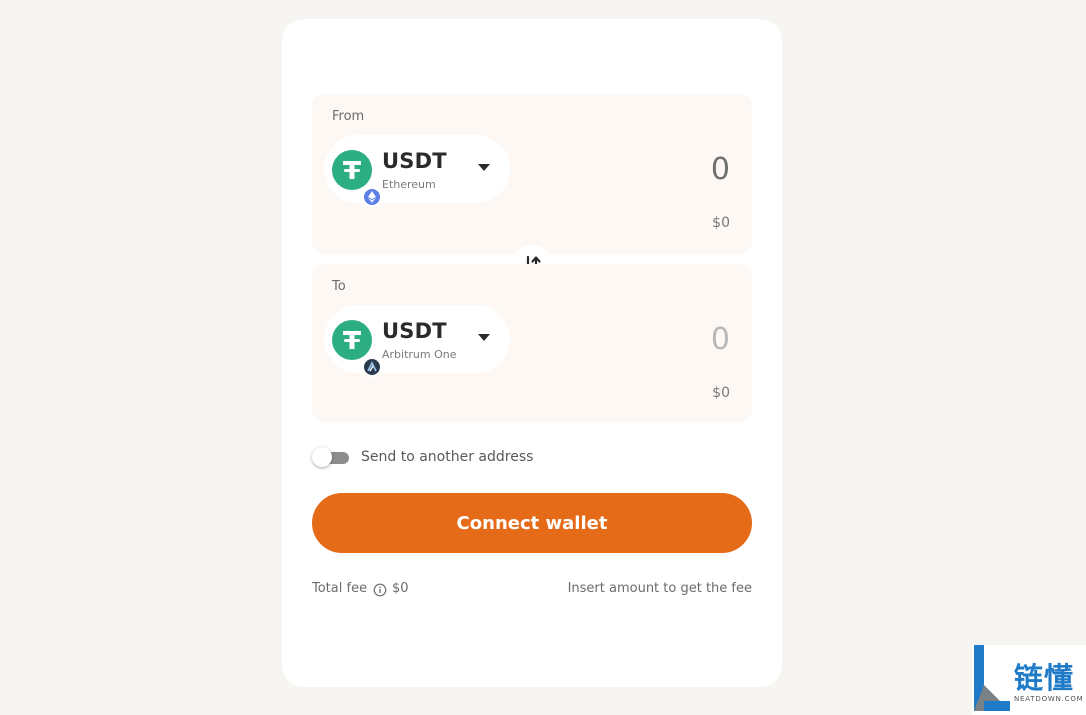 The image size is (1086, 715). What do you see at coordinates (340, 588) in the screenshot?
I see `total-fee-label: Total fee` at bounding box center [340, 588].